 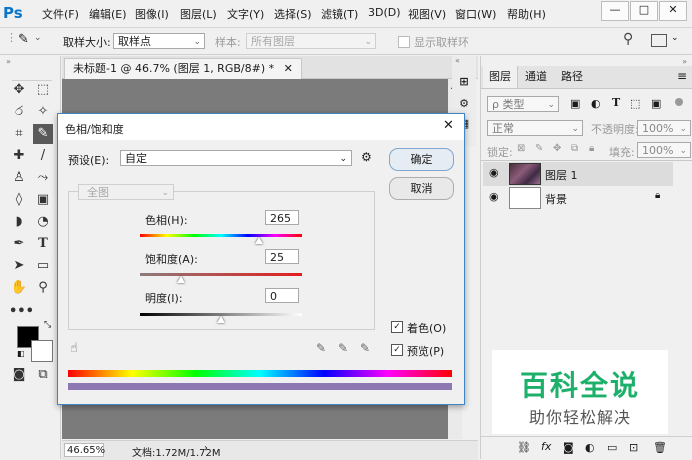 What do you see at coordinates (578, 198) in the screenshot?
I see `layer-row: ◉ 背景 🔒︎` at bounding box center [578, 198].